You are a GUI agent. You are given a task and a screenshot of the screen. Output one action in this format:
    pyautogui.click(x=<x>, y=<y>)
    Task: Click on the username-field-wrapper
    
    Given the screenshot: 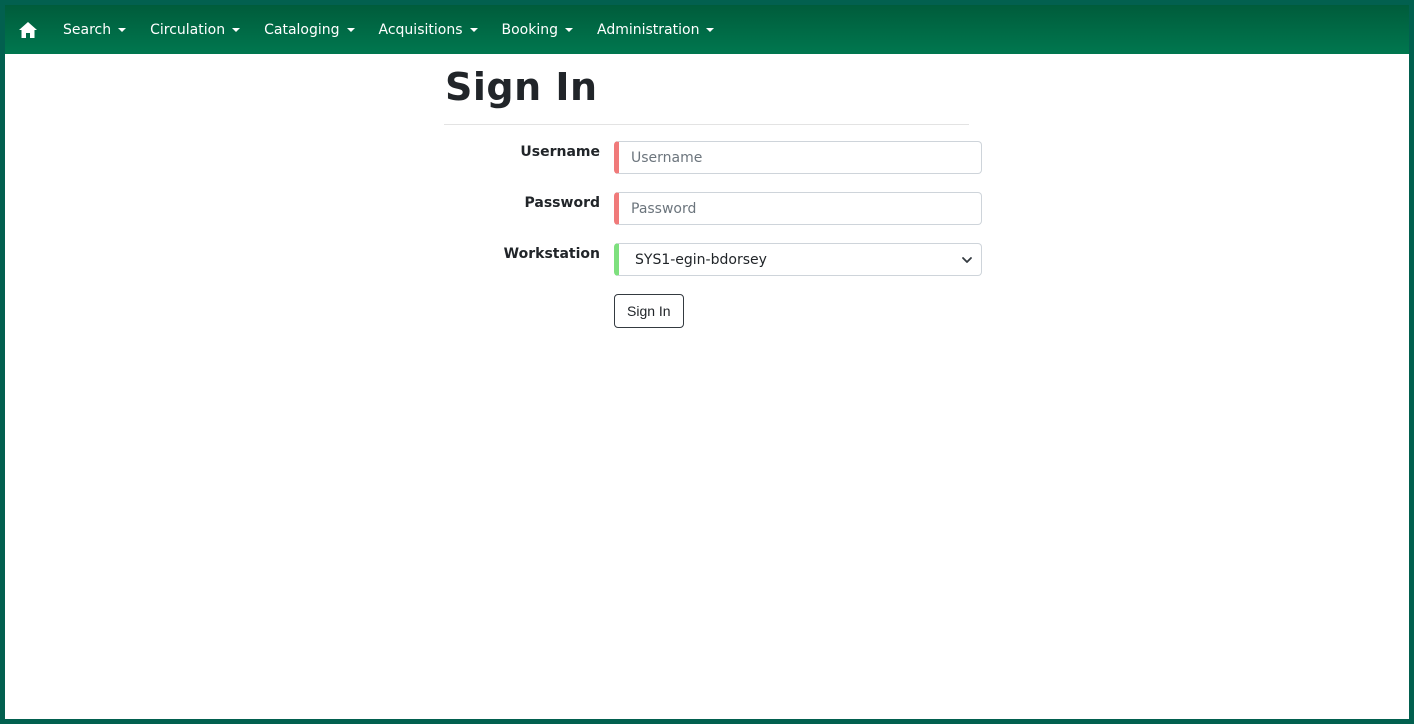 What is the action you would take?
    pyautogui.click(x=798, y=157)
    